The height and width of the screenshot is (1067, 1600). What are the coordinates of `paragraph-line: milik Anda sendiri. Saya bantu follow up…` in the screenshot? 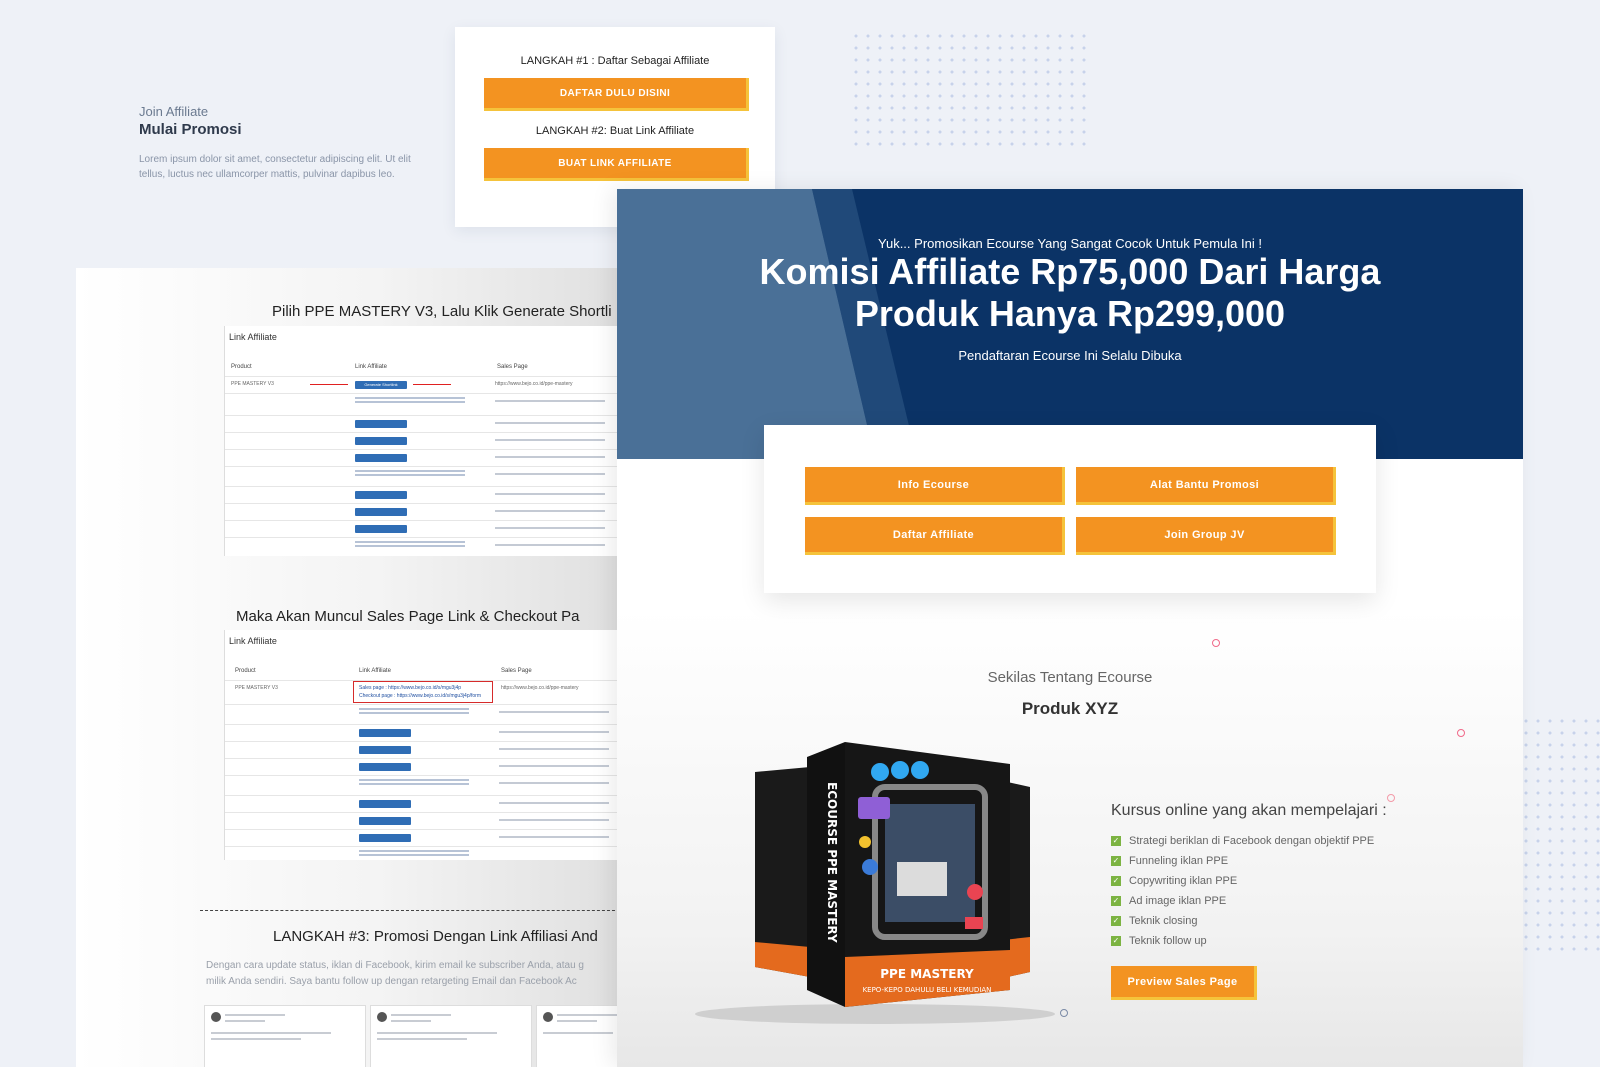 It's located at (391, 981).